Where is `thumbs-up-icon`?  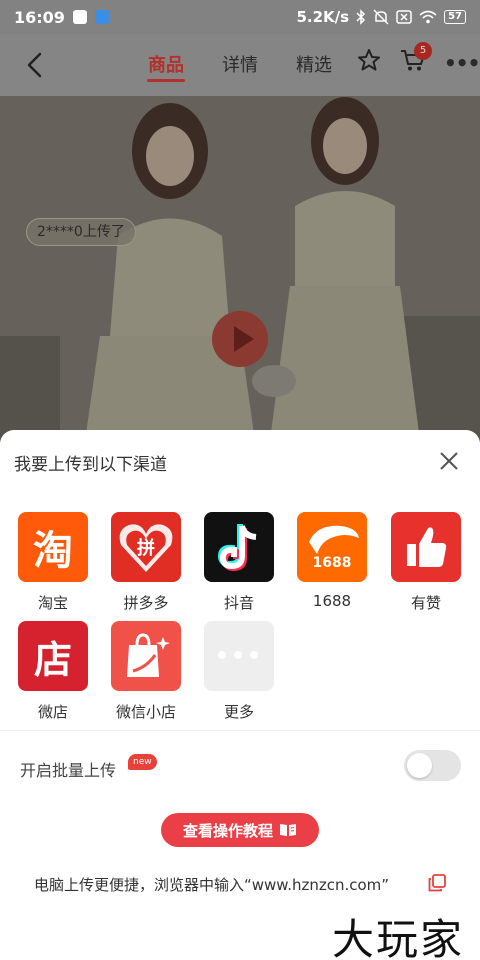 thumbs-up-icon is located at coordinates (427, 547).